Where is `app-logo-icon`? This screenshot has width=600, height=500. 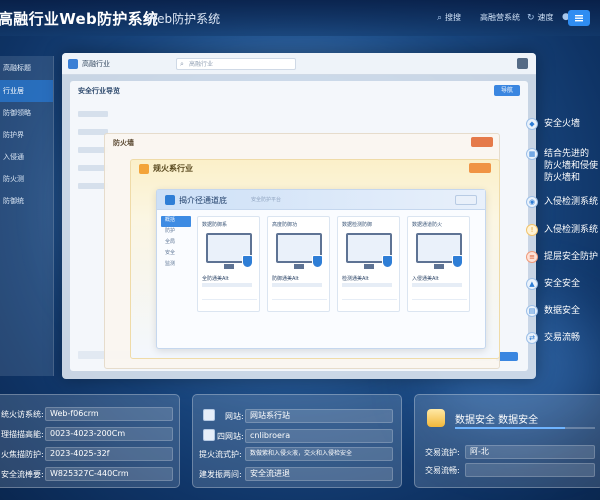 app-logo-icon is located at coordinates (73, 64).